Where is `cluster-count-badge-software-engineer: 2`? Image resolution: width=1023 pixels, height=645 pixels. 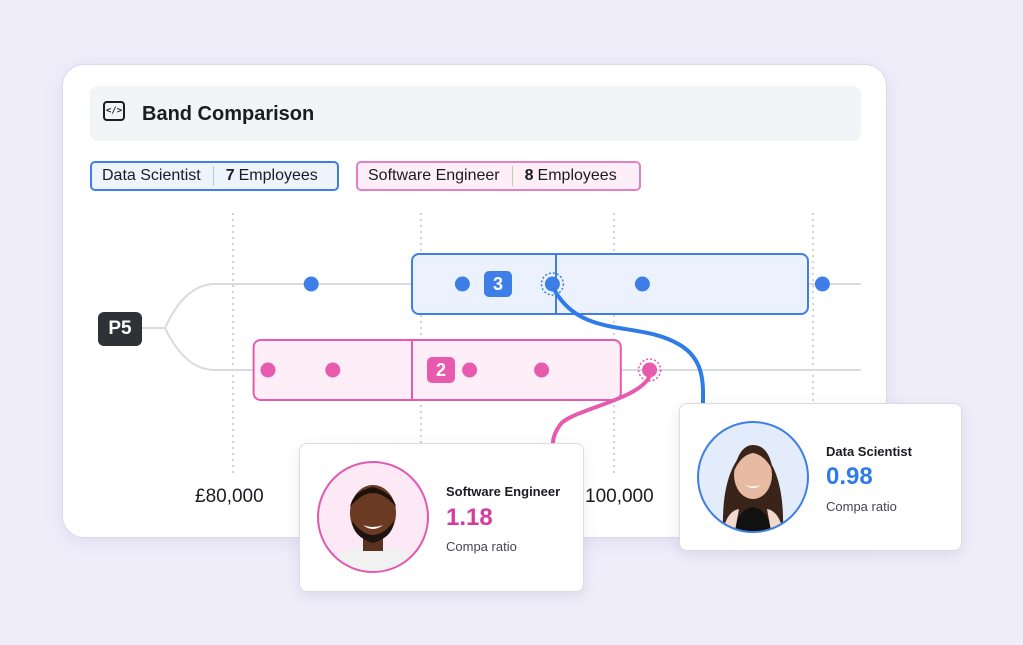 cluster-count-badge-software-engineer: 2 is located at coordinates (441, 370).